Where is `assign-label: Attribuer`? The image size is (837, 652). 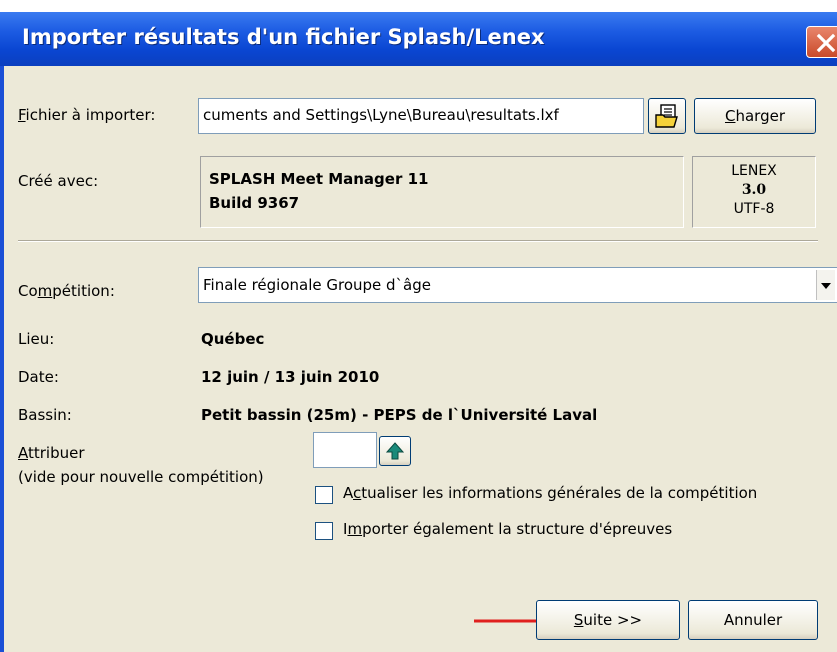 assign-label: Attribuer is located at coordinates (51, 453).